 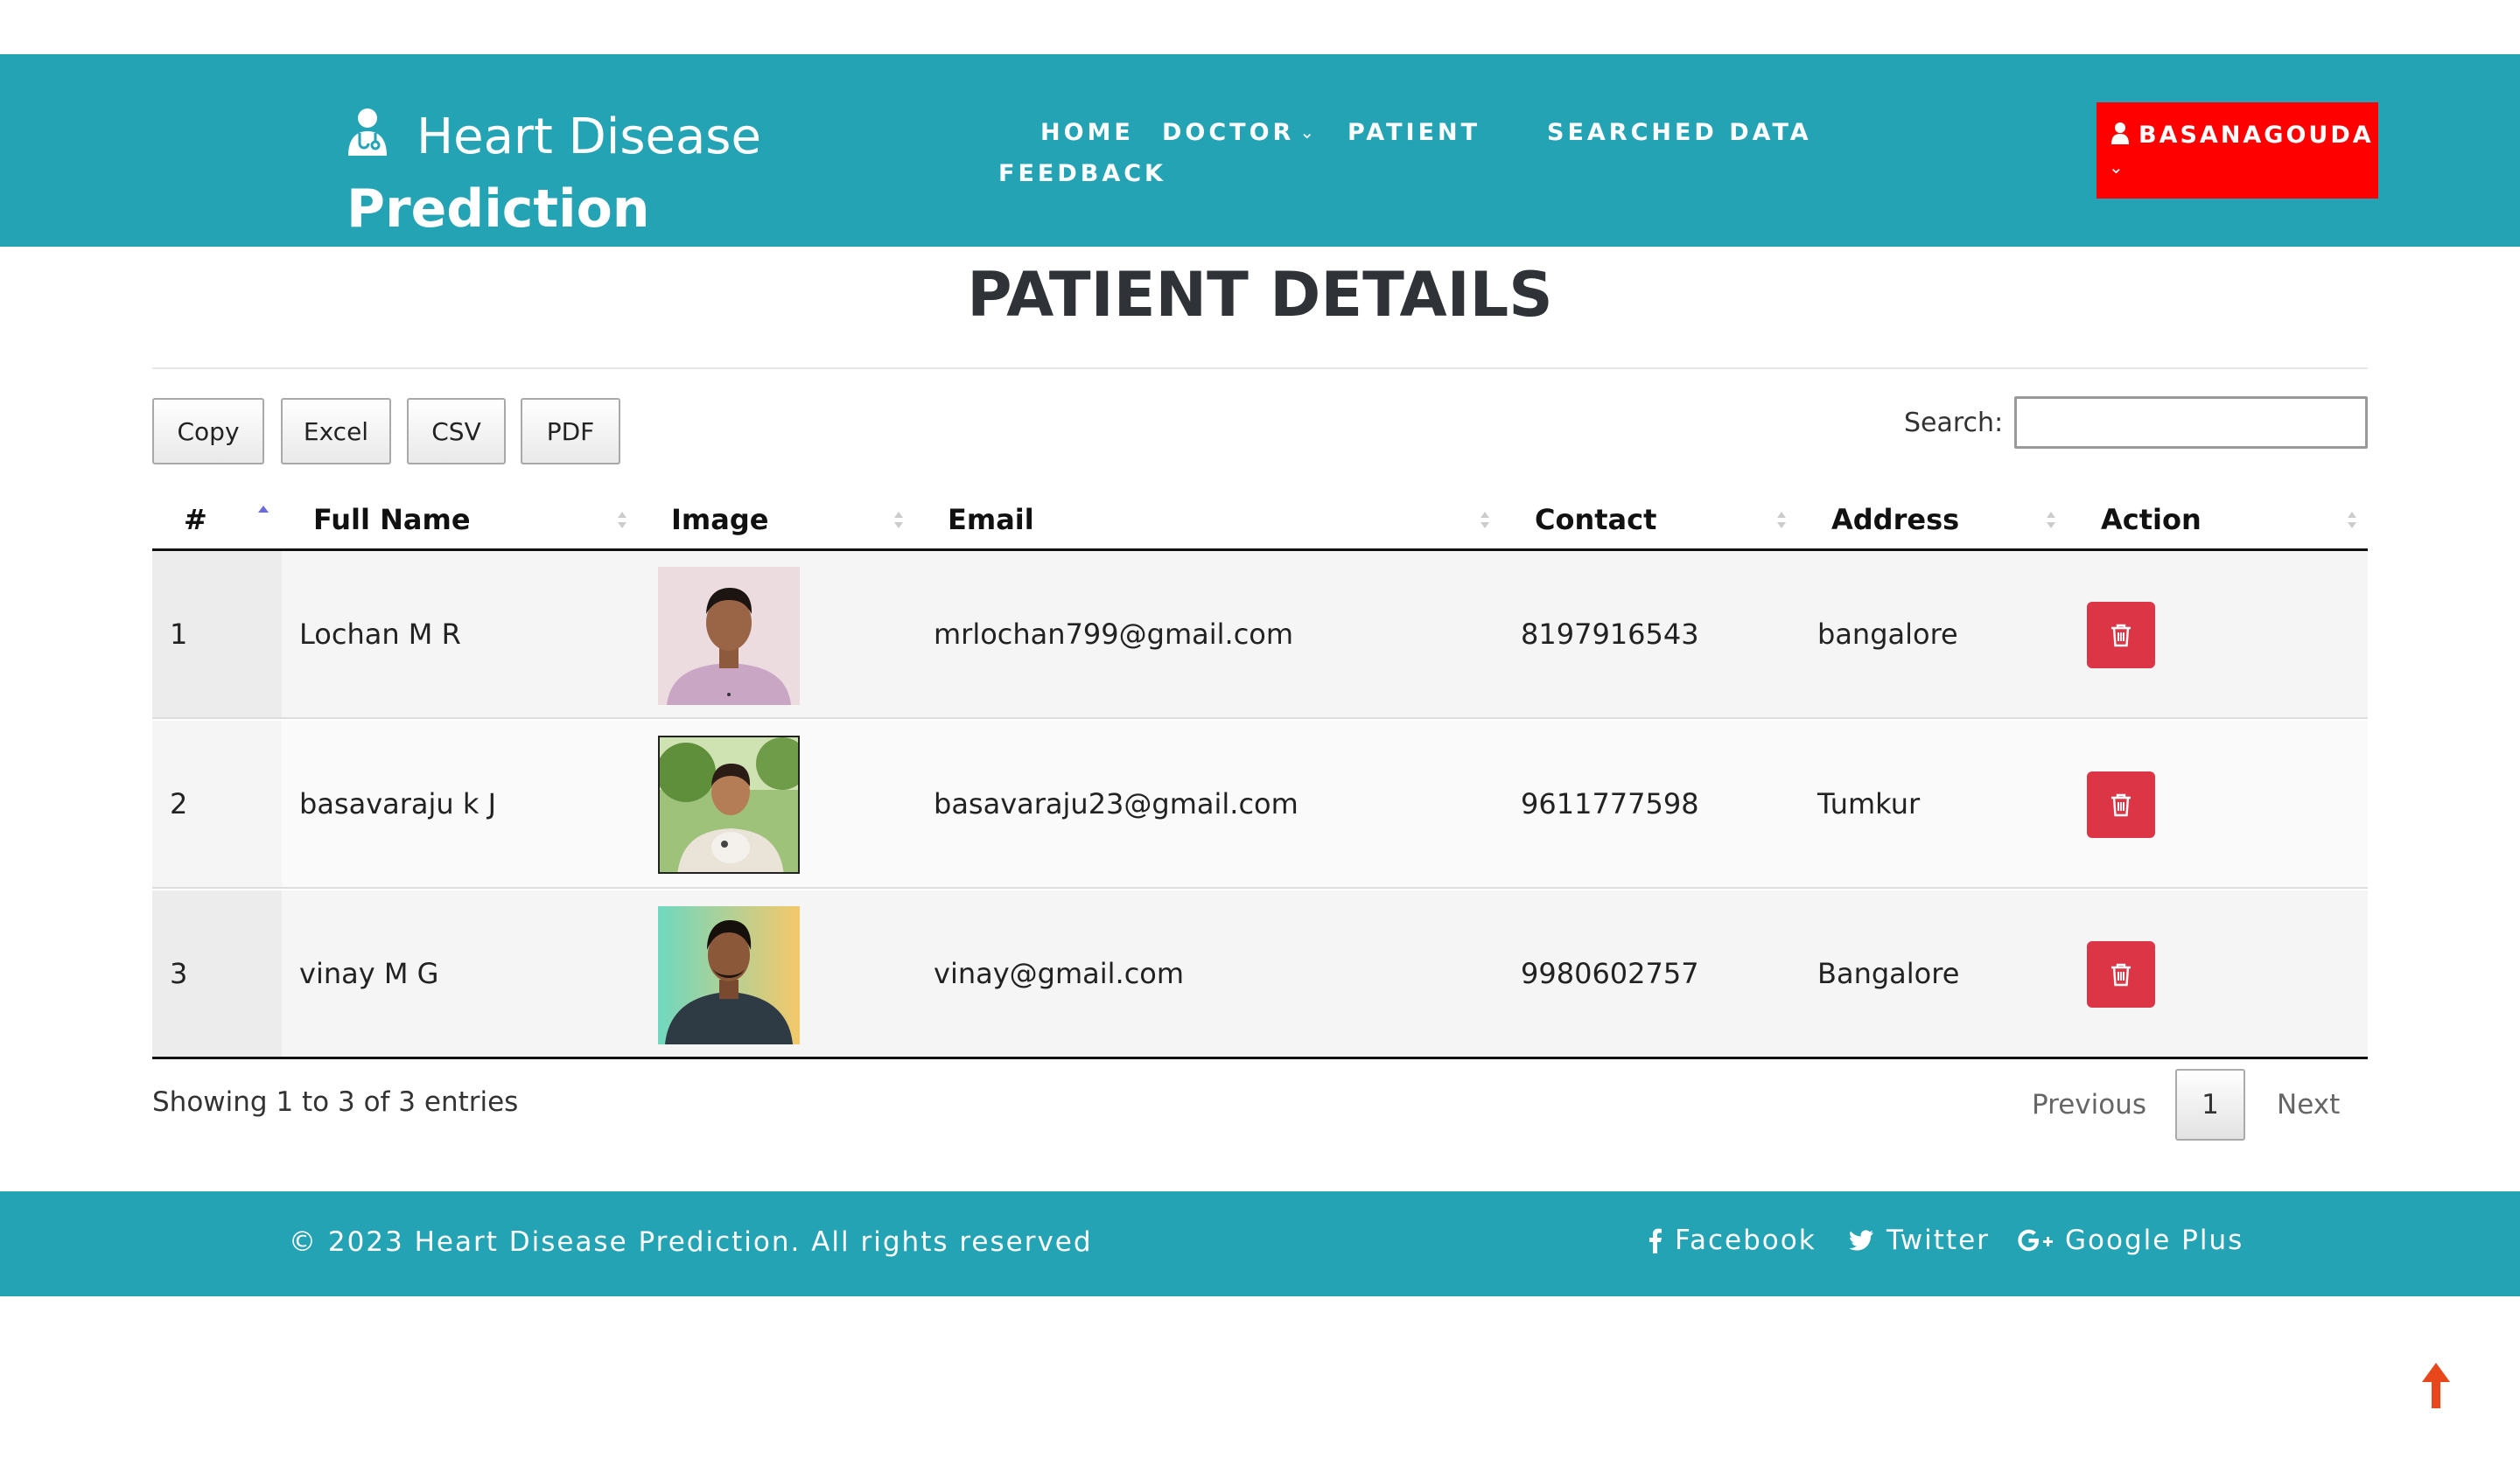 I want to click on brand-title-line2: Prediction, so click(x=498, y=209).